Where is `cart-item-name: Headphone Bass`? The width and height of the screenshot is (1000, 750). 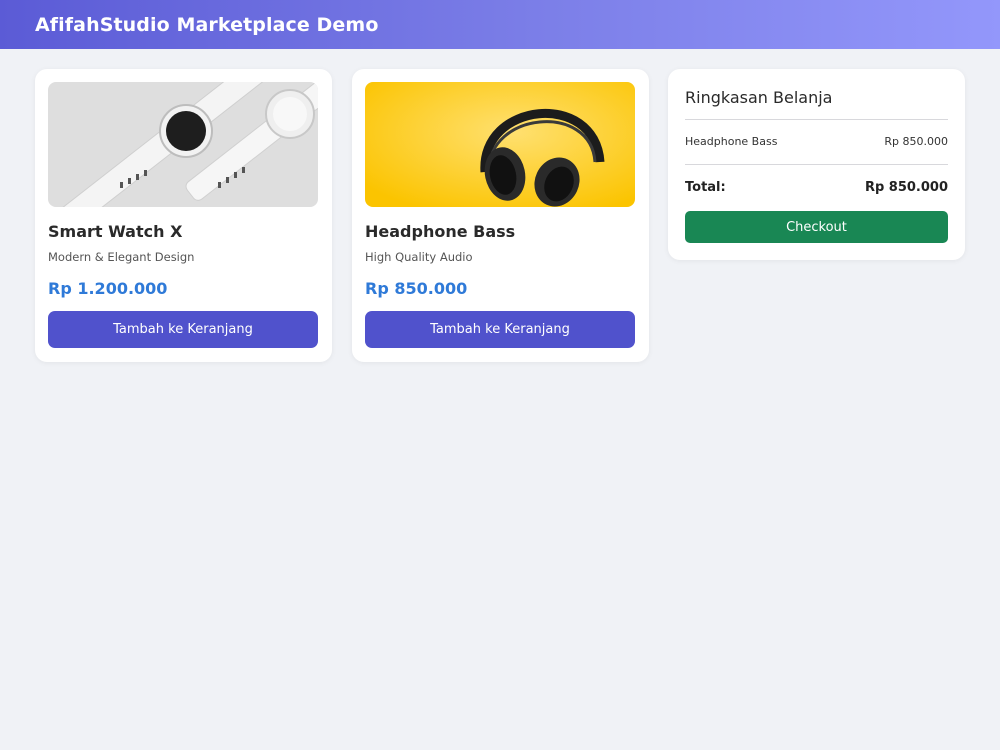 cart-item-name: Headphone Bass is located at coordinates (731, 141).